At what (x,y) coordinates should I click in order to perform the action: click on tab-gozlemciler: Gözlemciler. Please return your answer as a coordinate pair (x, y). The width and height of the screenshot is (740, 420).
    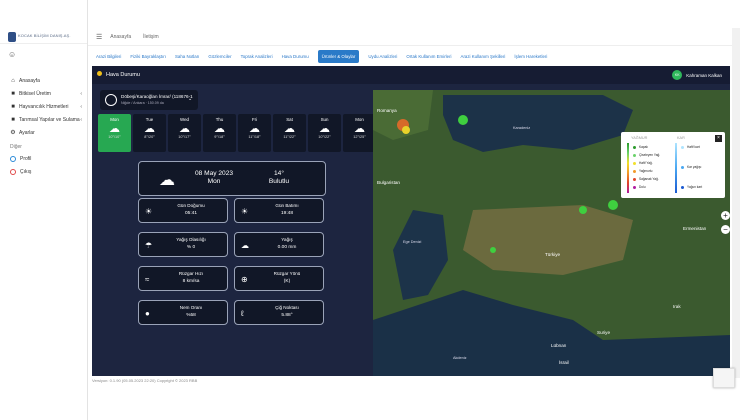
    Looking at the image, I should click on (219, 56).